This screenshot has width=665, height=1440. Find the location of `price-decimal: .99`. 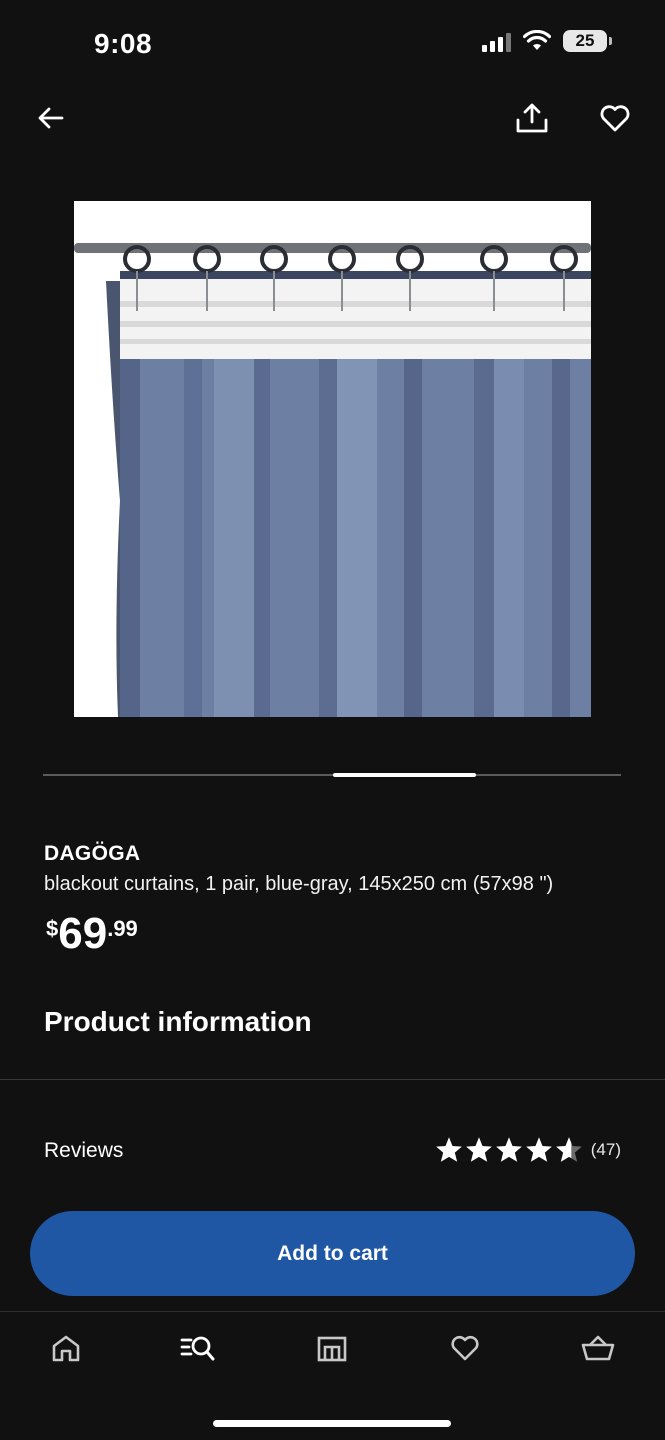

price-decimal: .99 is located at coordinates (122, 928).